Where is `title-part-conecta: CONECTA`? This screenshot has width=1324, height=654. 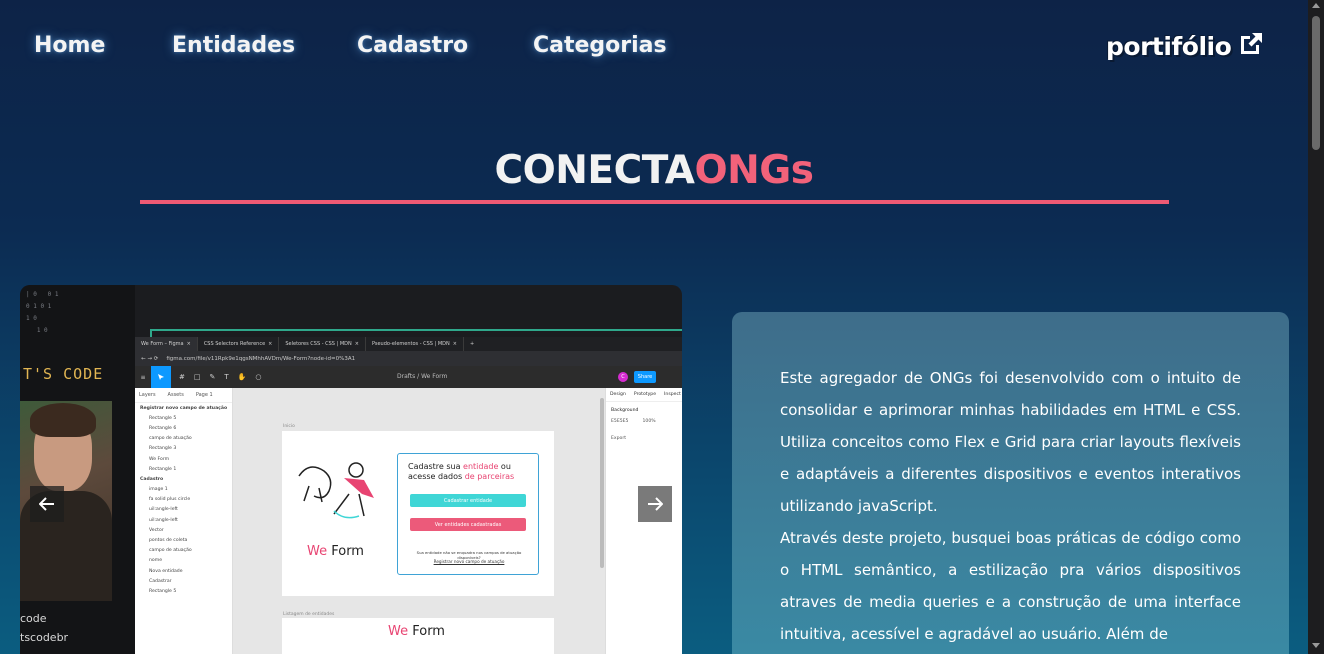 title-part-conecta: CONECTA is located at coordinates (594, 170).